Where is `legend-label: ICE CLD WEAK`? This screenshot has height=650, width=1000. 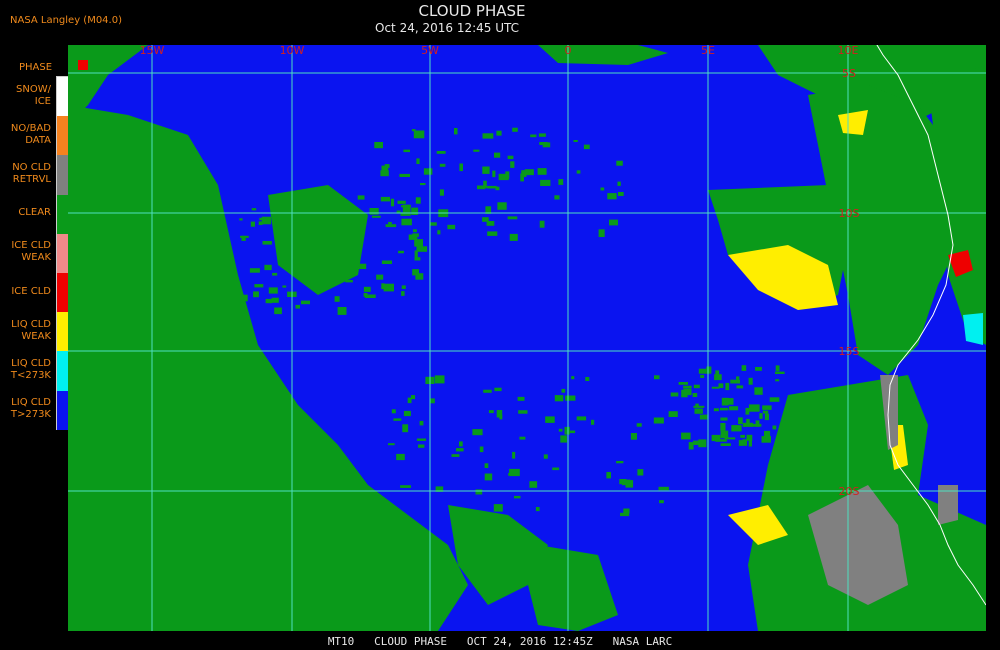
legend-label: ICE CLD WEAK is located at coordinates (31, 252).